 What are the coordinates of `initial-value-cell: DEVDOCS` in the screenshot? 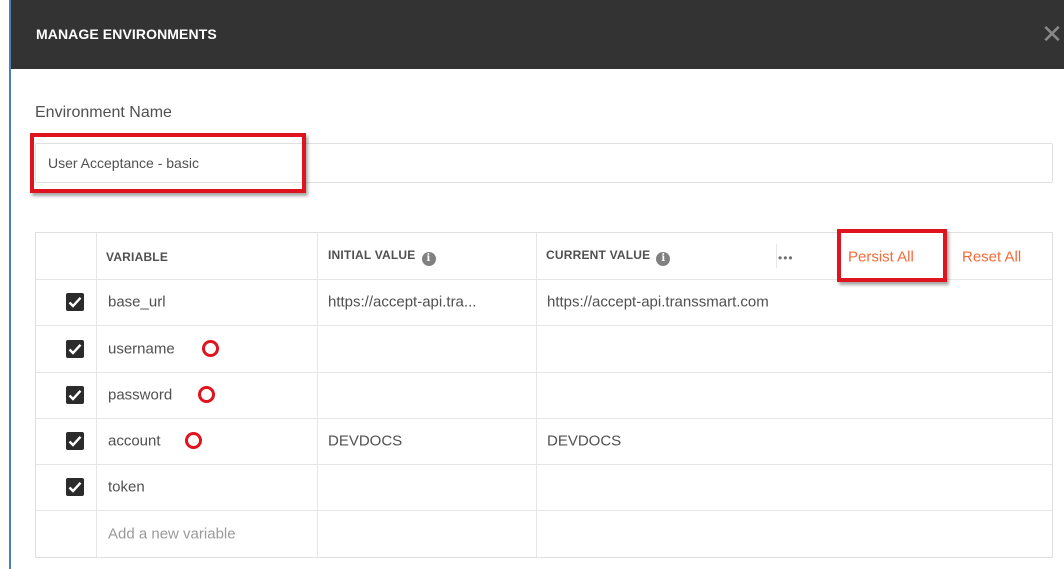 It's located at (365, 441).